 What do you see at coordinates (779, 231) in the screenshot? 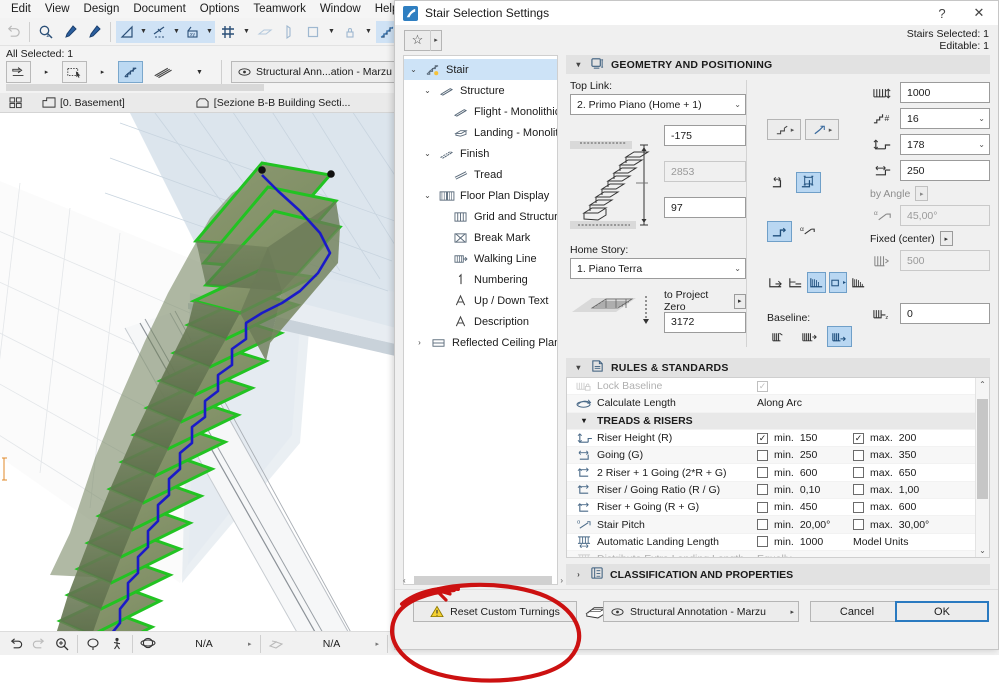
I see `going-mode-button` at bounding box center [779, 231].